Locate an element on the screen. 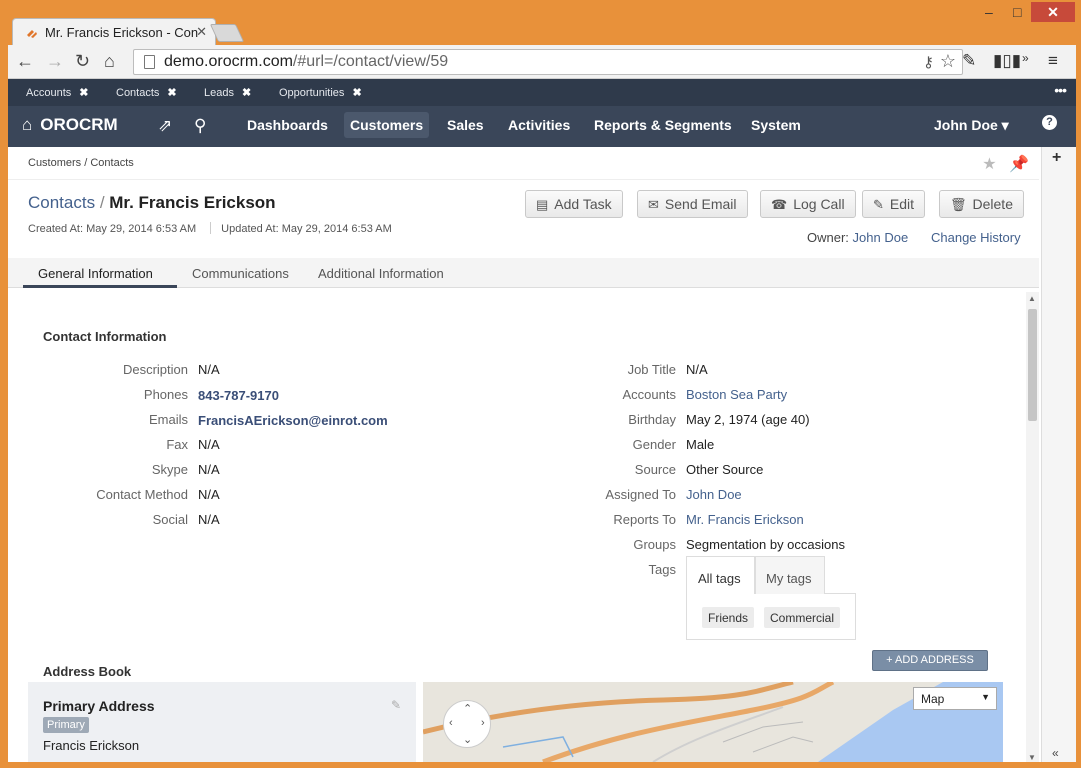  scroll-down-icon: ▼ is located at coordinates (1032, 757).